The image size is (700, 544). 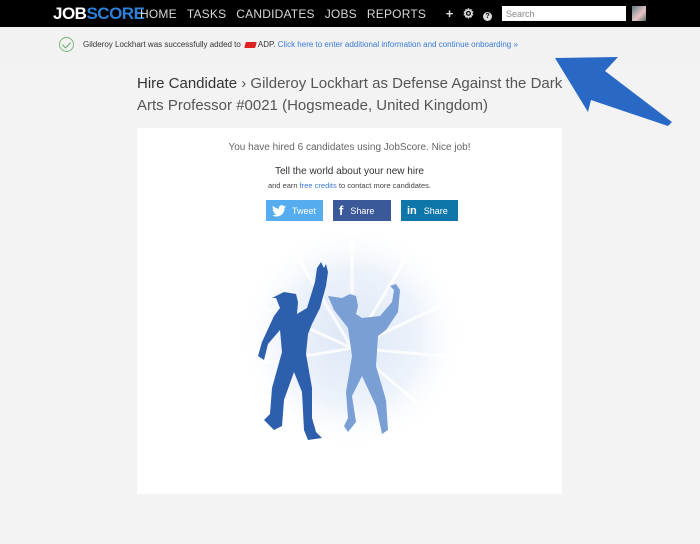 I want to click on linkedin-icon: in, so click(x=412, y=210).